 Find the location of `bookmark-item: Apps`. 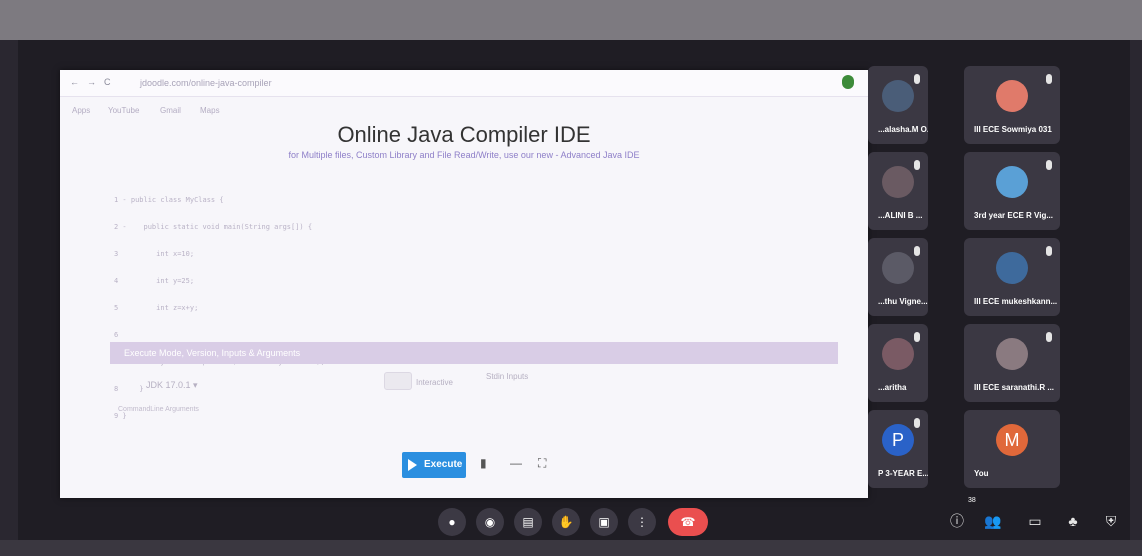

bookmark-item: Apps is located at coordinates (81, 110).